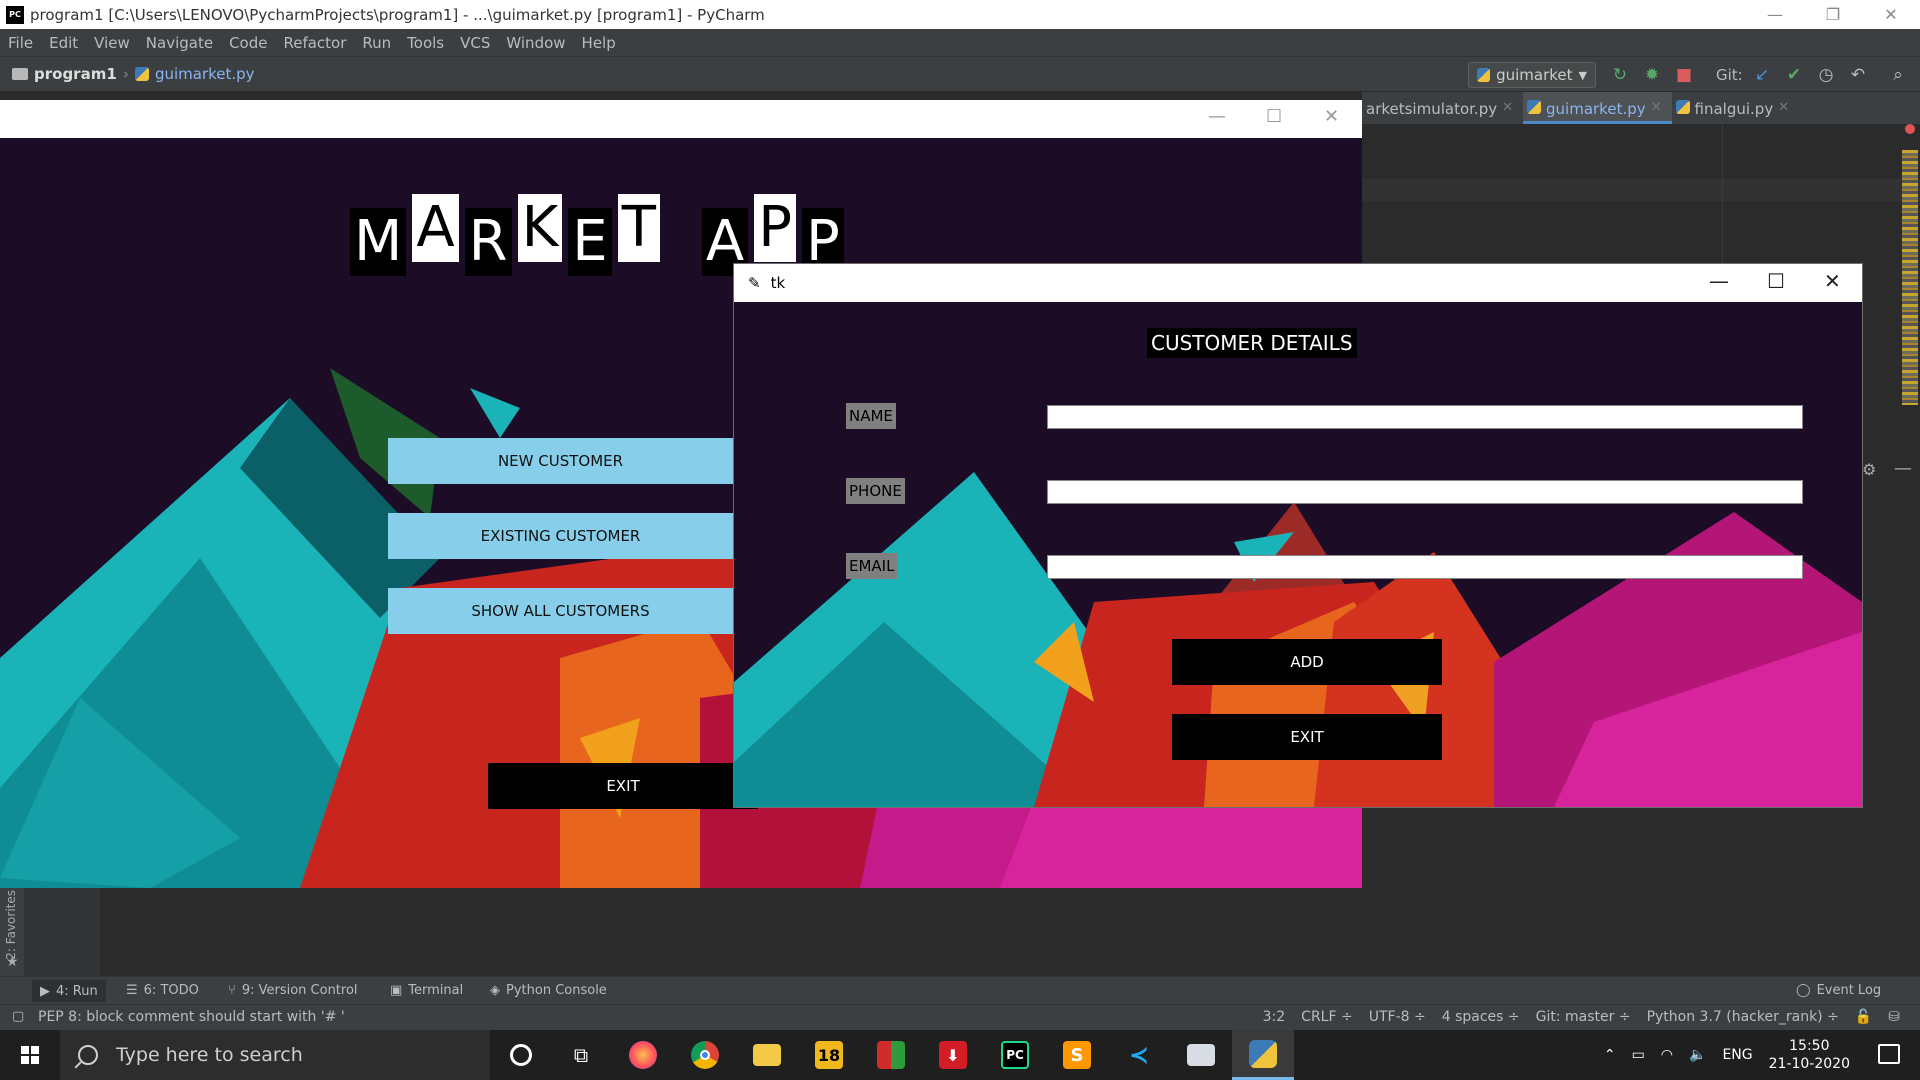 Image resolution: width=1920 pixels, height=1080 pixels. Describe the element at coordinates (1077, 1055) in the screenshot. I see `sublime-icon: S` at that location.